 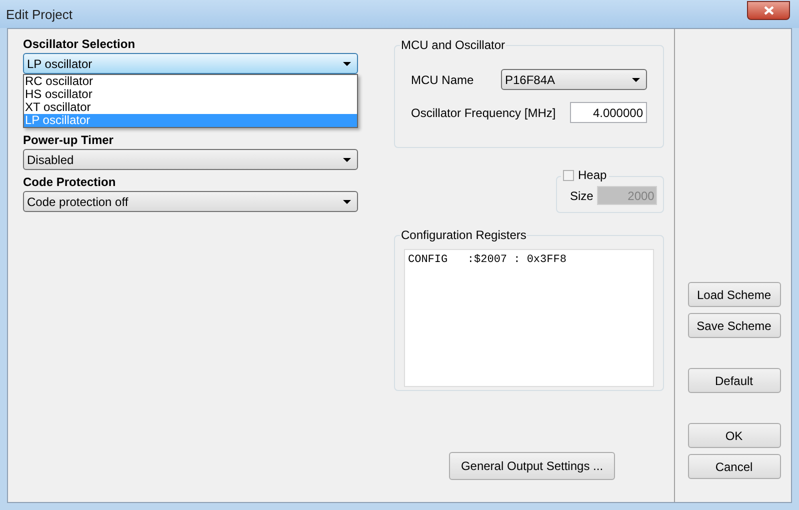 I want to click on registers-textarea: CONFIG :$2007 : 0x3FF8, so click(x=529, y=318).